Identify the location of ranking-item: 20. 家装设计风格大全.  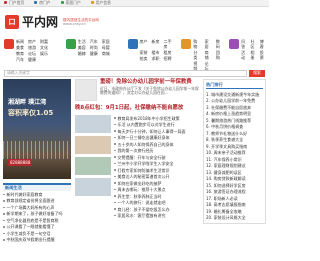
(234, 218).